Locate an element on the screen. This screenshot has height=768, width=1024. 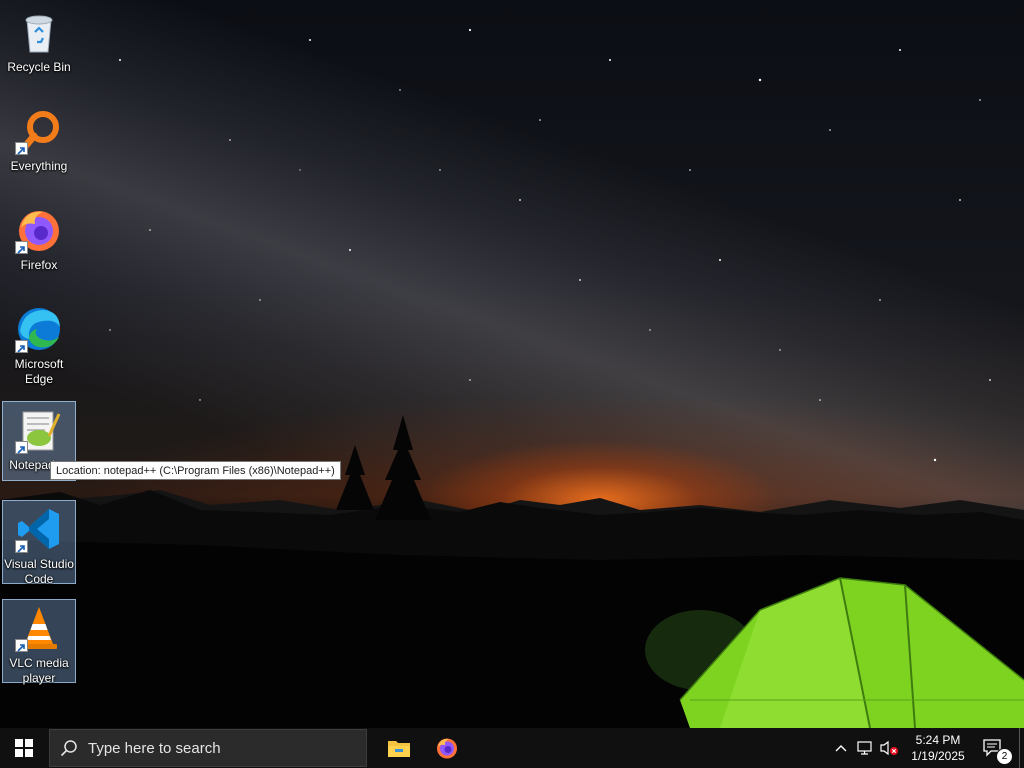
edge-icon is located at coordinates (39, 329).